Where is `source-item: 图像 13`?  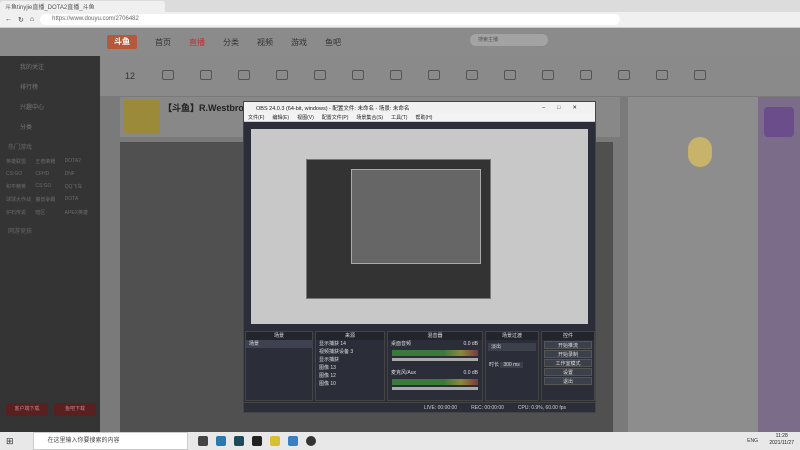 source-item: 图像 13 is located at coordinates (350, 368).